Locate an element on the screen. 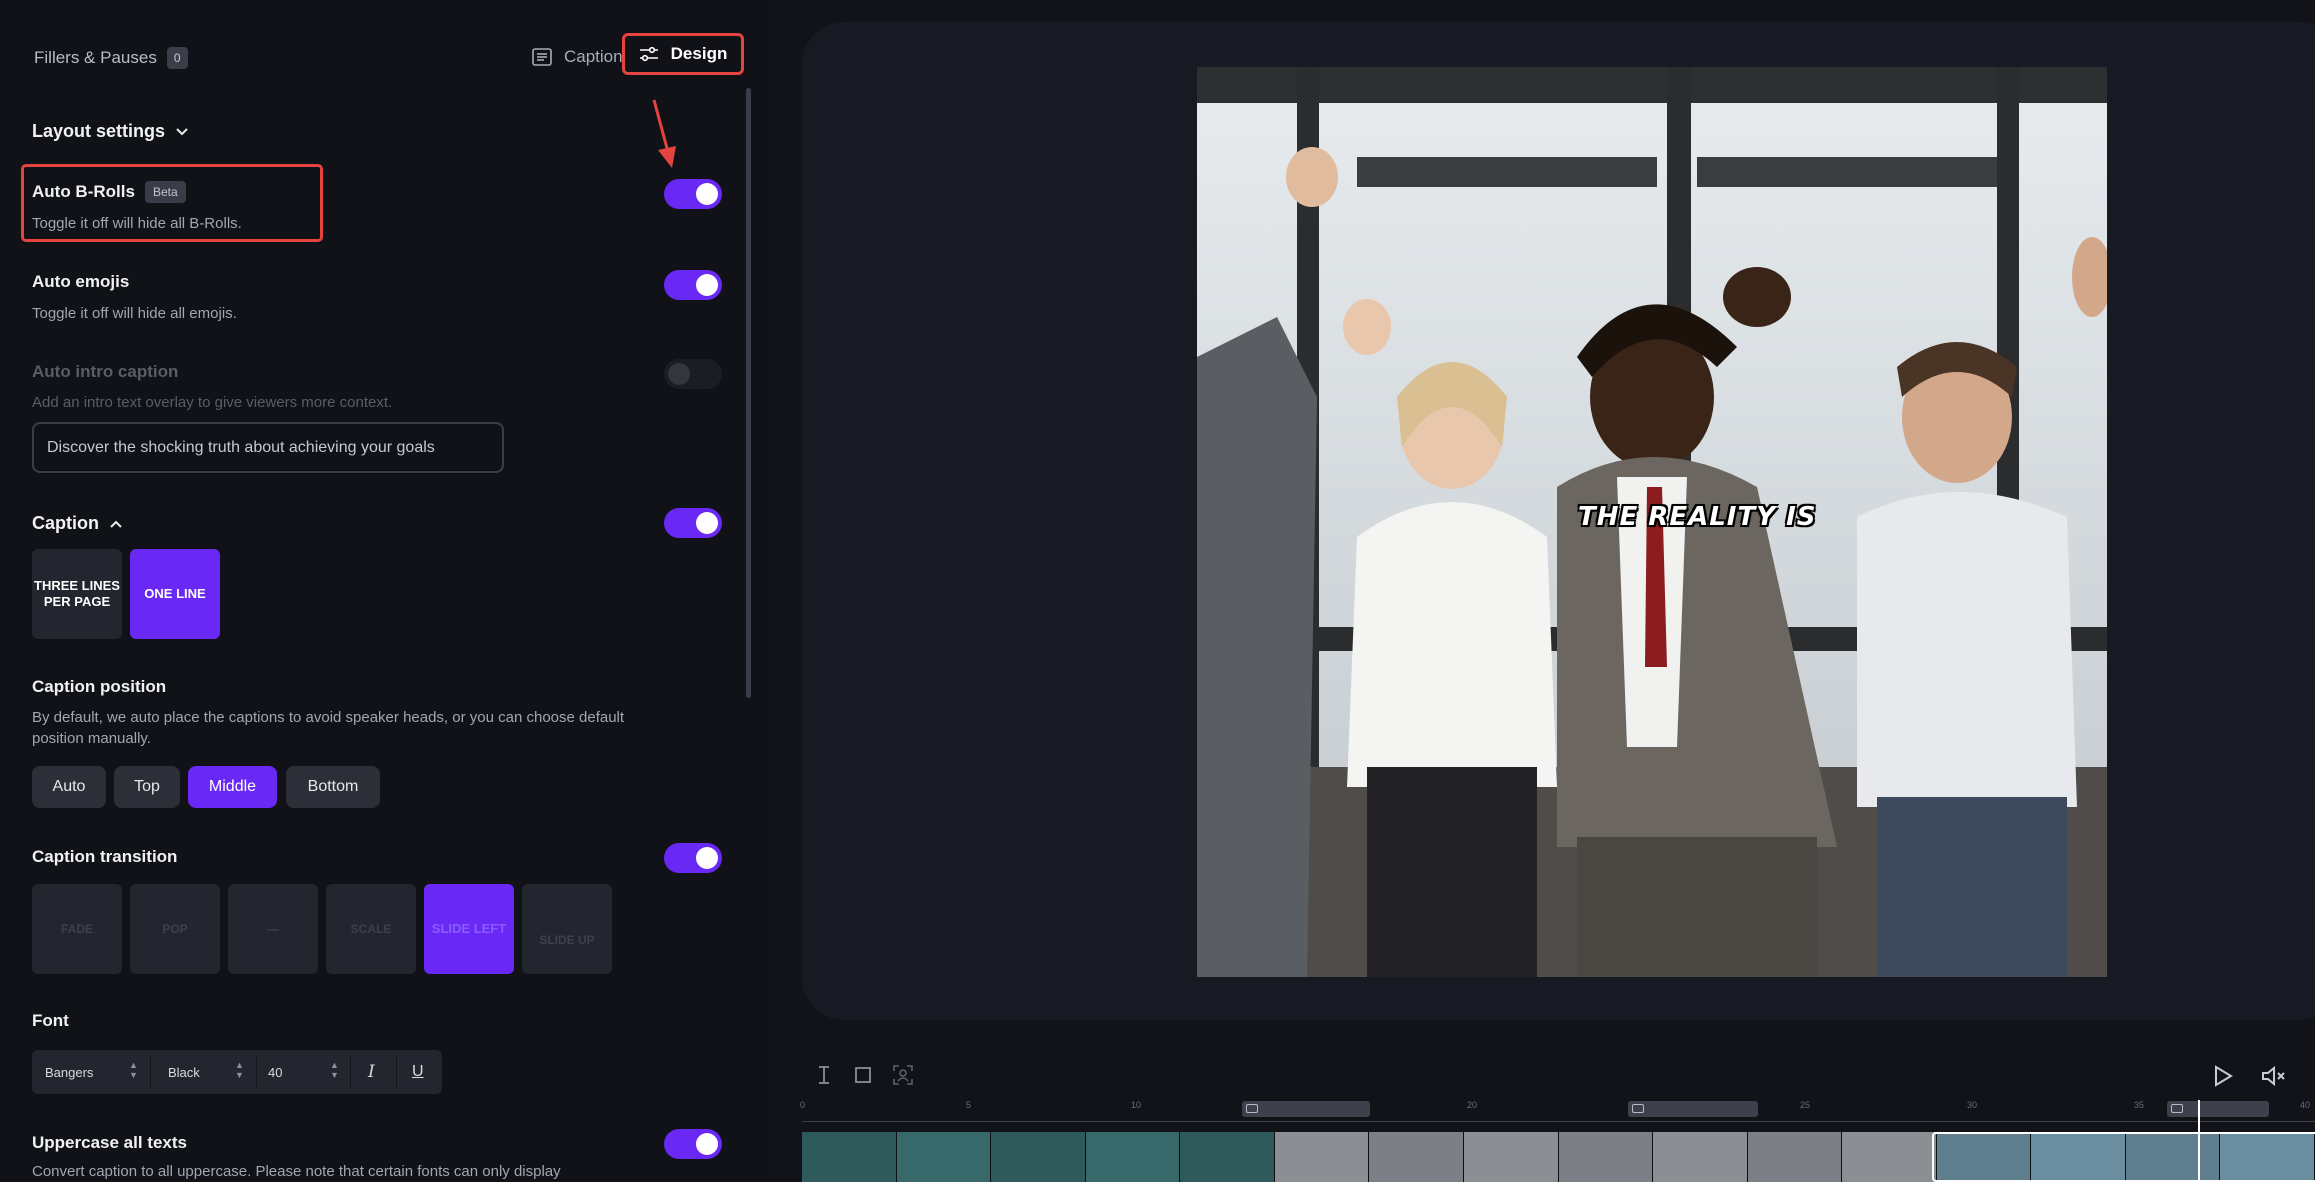  layout-settings-header: Layout settings is located at coordinates (110, 131).